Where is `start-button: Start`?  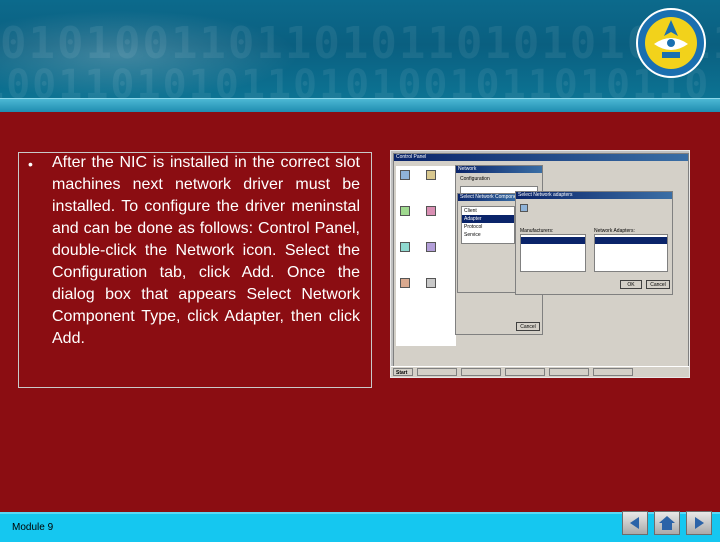
start-button: Start is located at coordinates (403, 372).